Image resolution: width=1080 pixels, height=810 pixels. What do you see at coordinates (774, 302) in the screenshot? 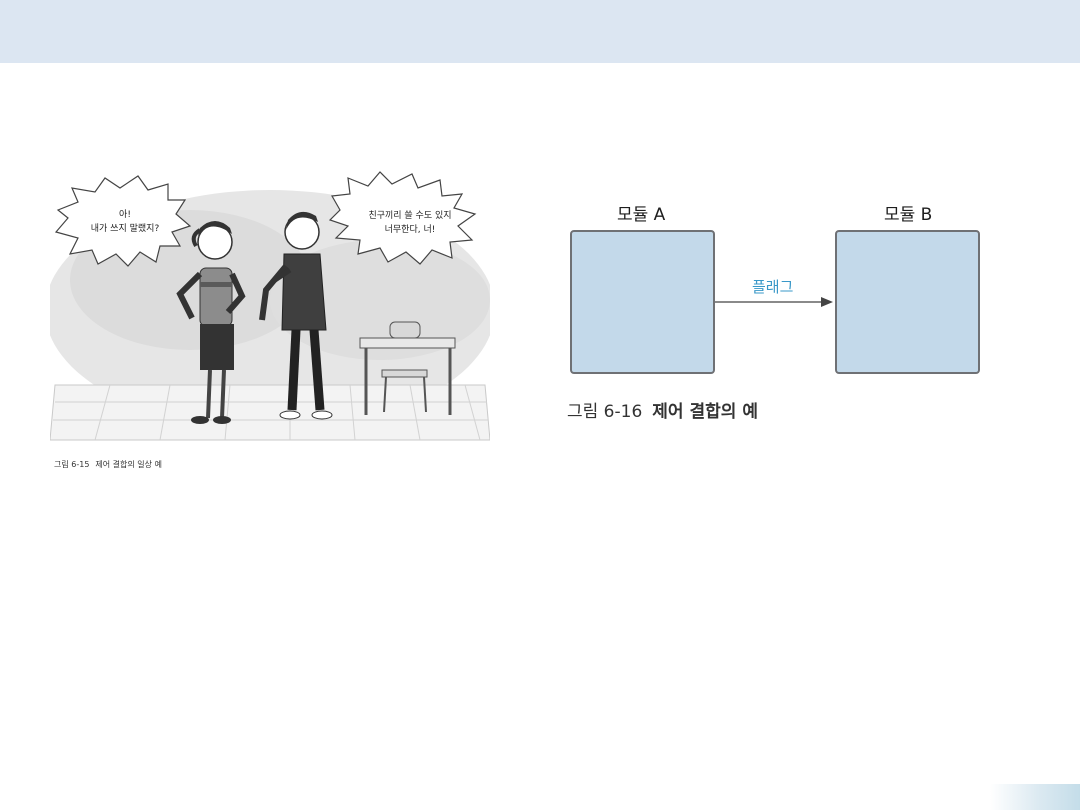
I see `flag-arrow` at bounding box center [774, 302].